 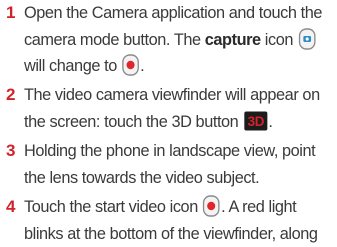 I want to click on 3d-button-icon: 3D, so click(x=255, y=121).